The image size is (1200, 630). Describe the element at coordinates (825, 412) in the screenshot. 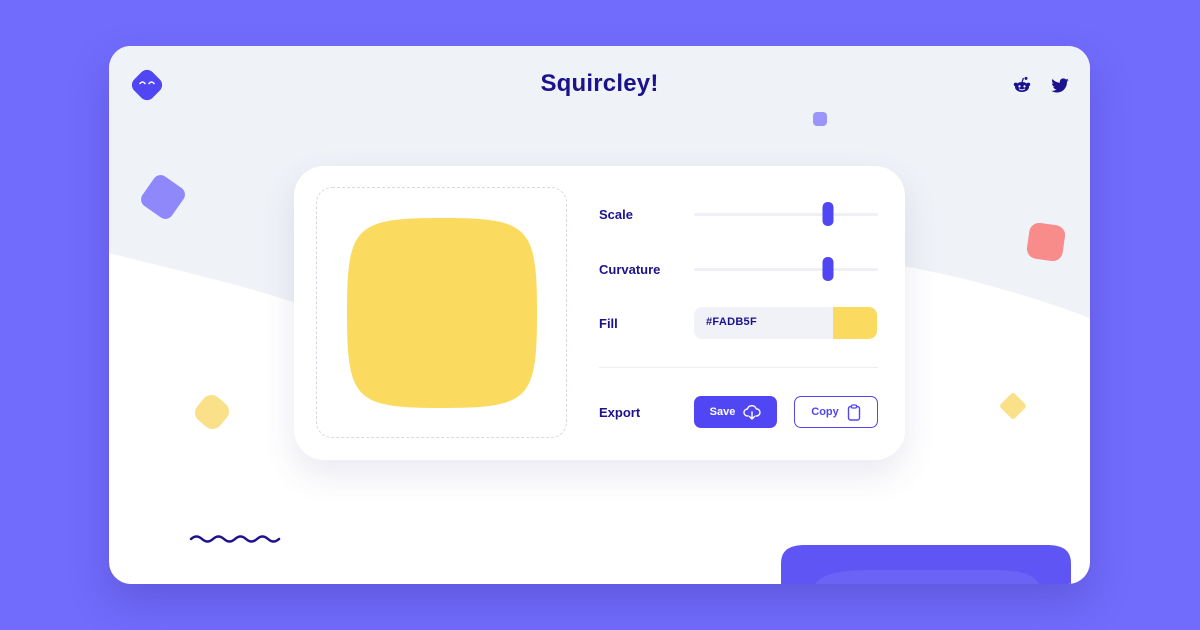

I see `copy-button-label: Copy` at that location.